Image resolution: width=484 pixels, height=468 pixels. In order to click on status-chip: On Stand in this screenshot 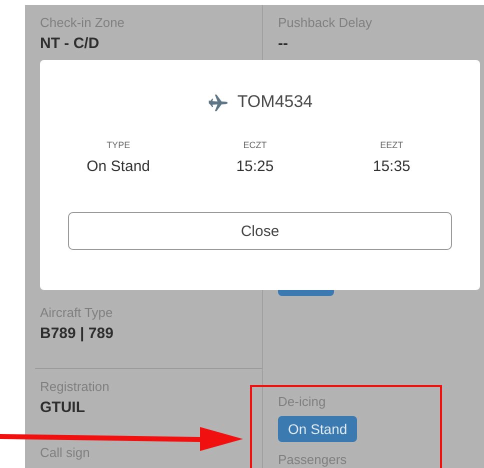, I will do `click(318, 429)`.